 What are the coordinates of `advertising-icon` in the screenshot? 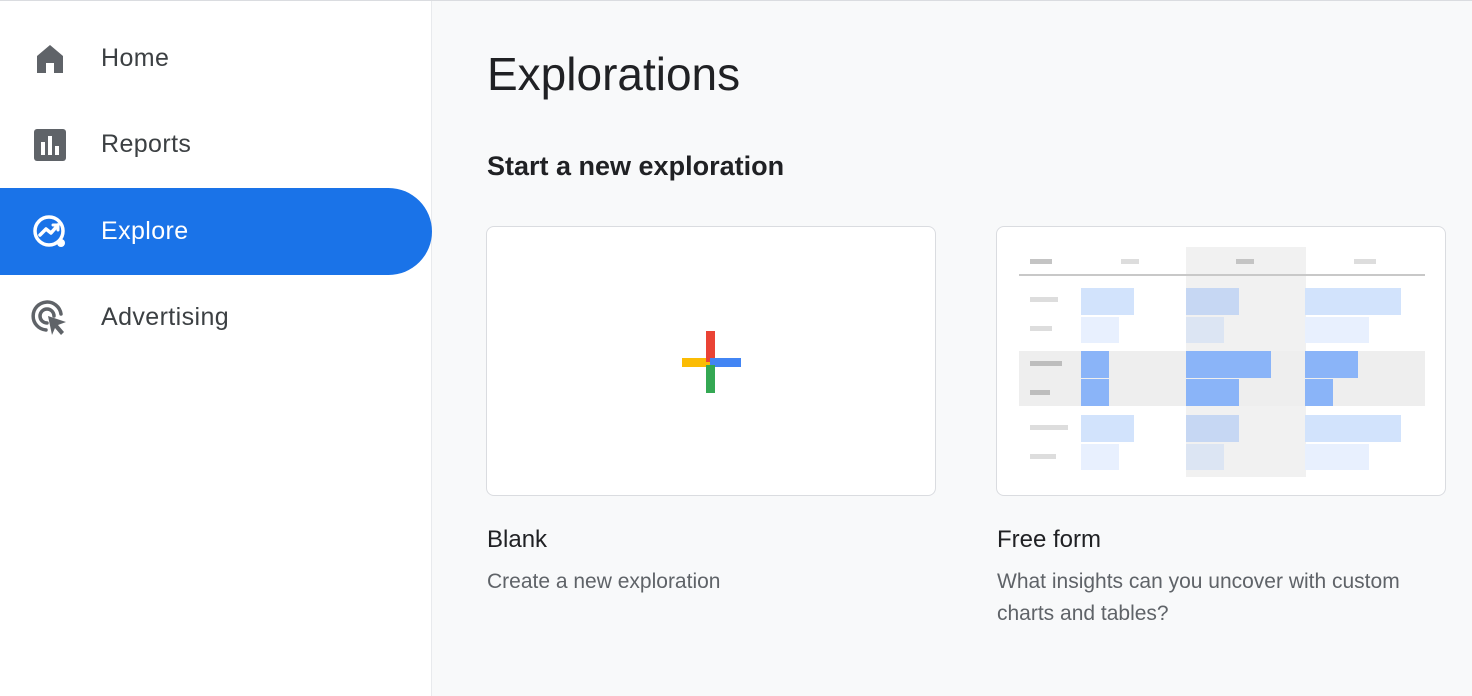 It's located at (50, 318).